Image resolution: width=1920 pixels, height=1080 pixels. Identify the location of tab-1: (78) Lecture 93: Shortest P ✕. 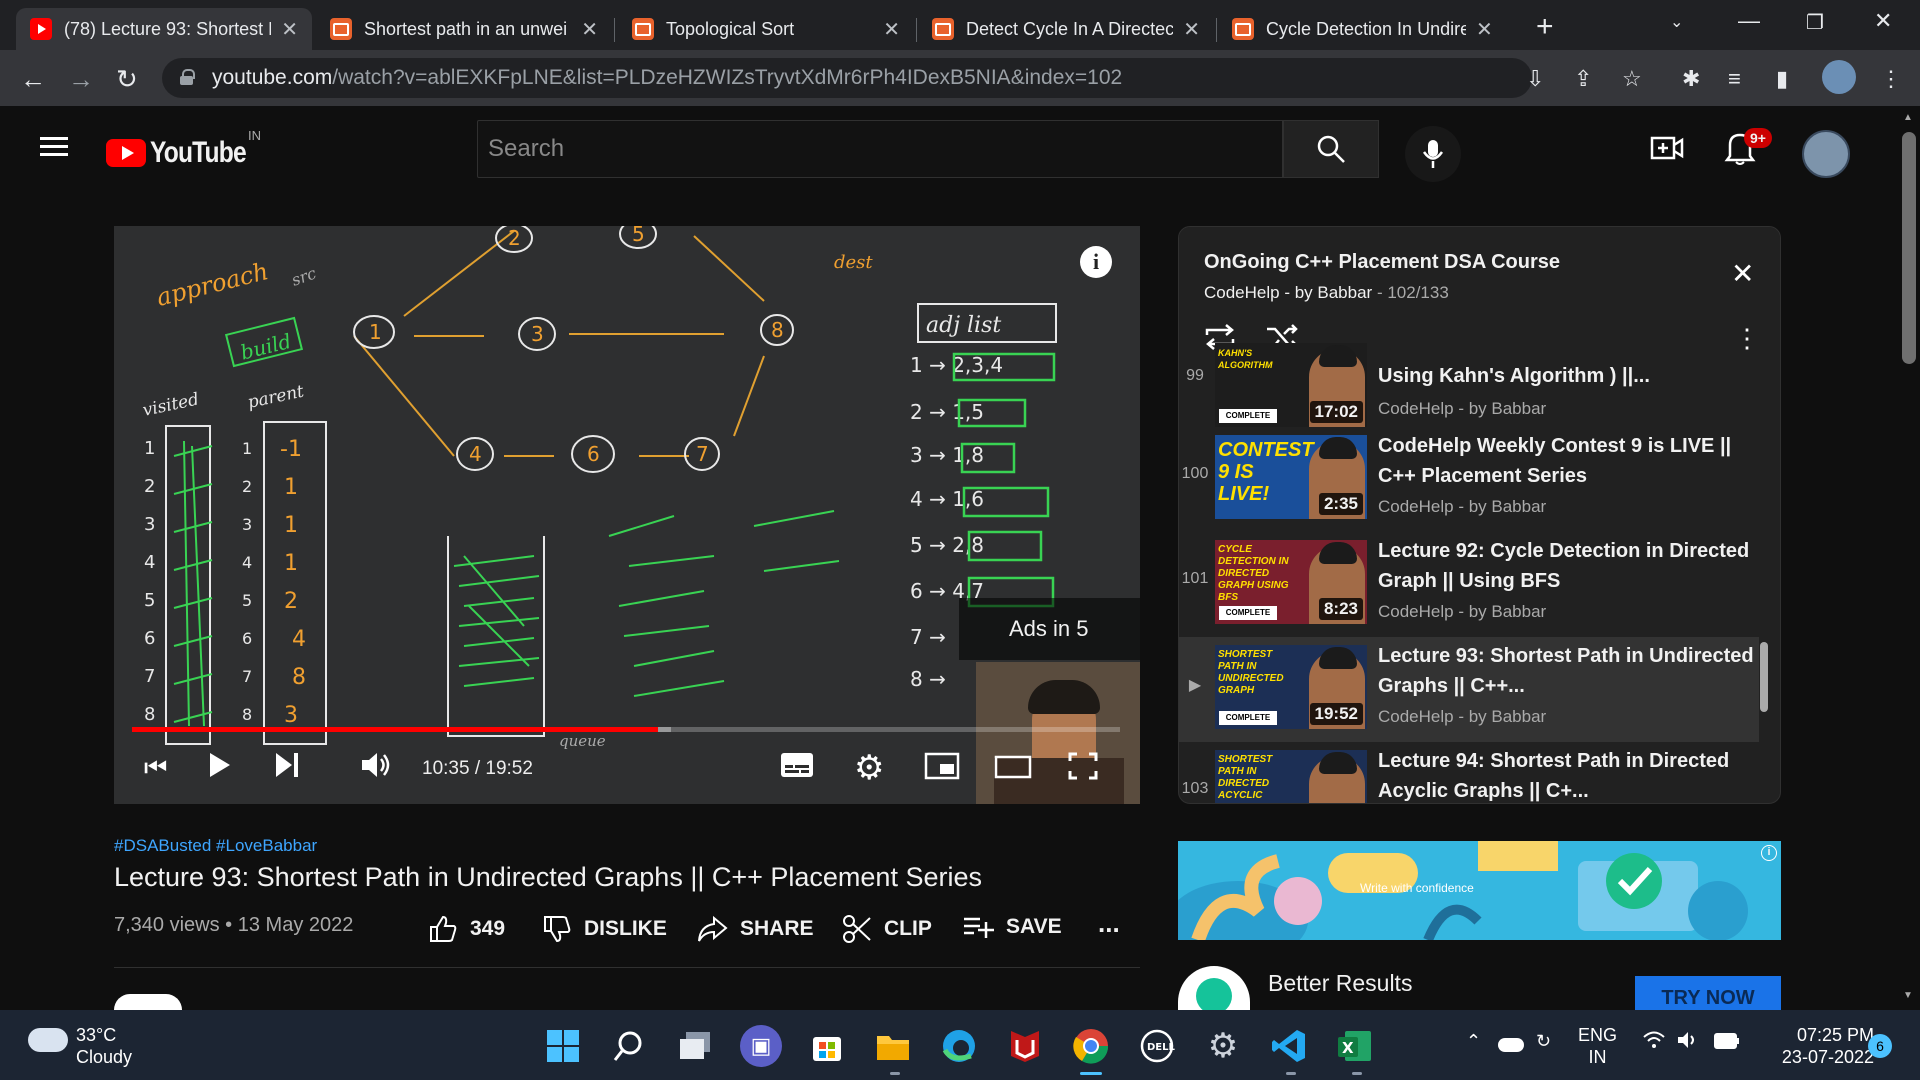
(164, 29).